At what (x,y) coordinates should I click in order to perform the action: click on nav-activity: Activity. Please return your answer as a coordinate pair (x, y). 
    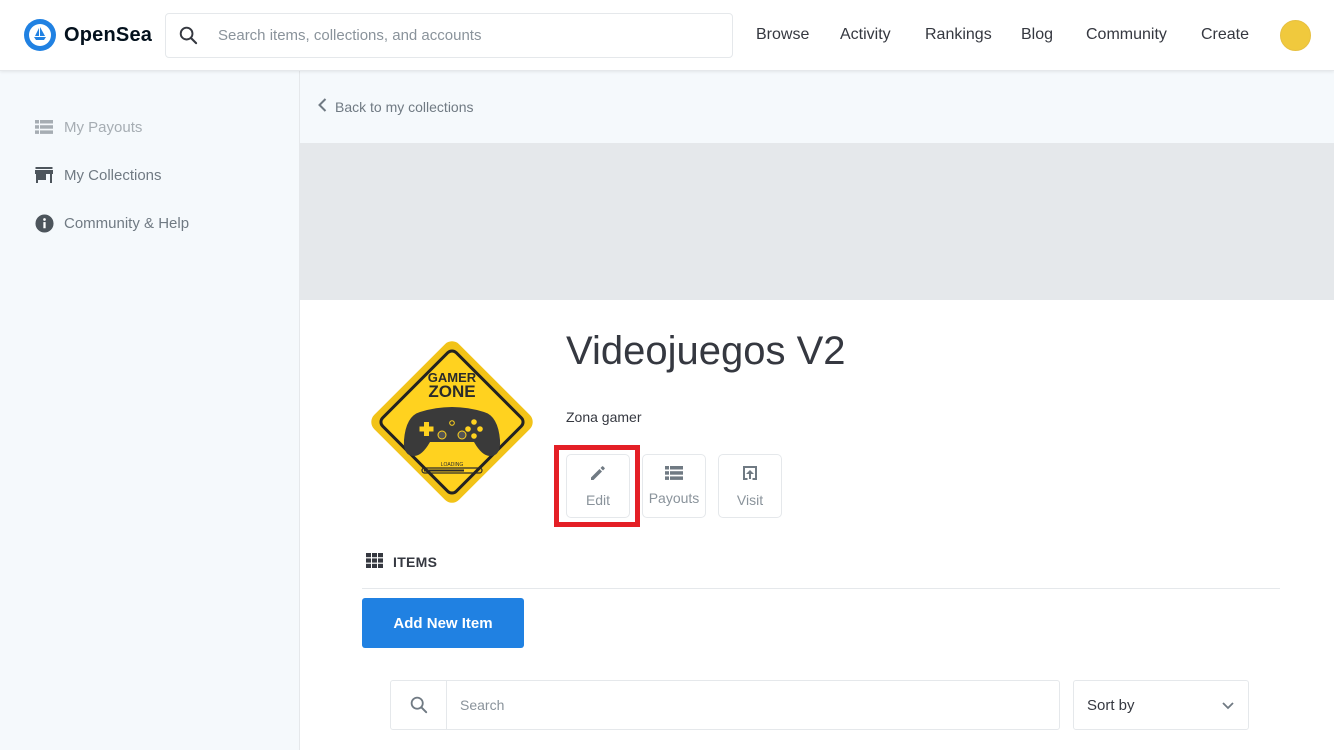
    Looking at the image, I should click on (865, 35).